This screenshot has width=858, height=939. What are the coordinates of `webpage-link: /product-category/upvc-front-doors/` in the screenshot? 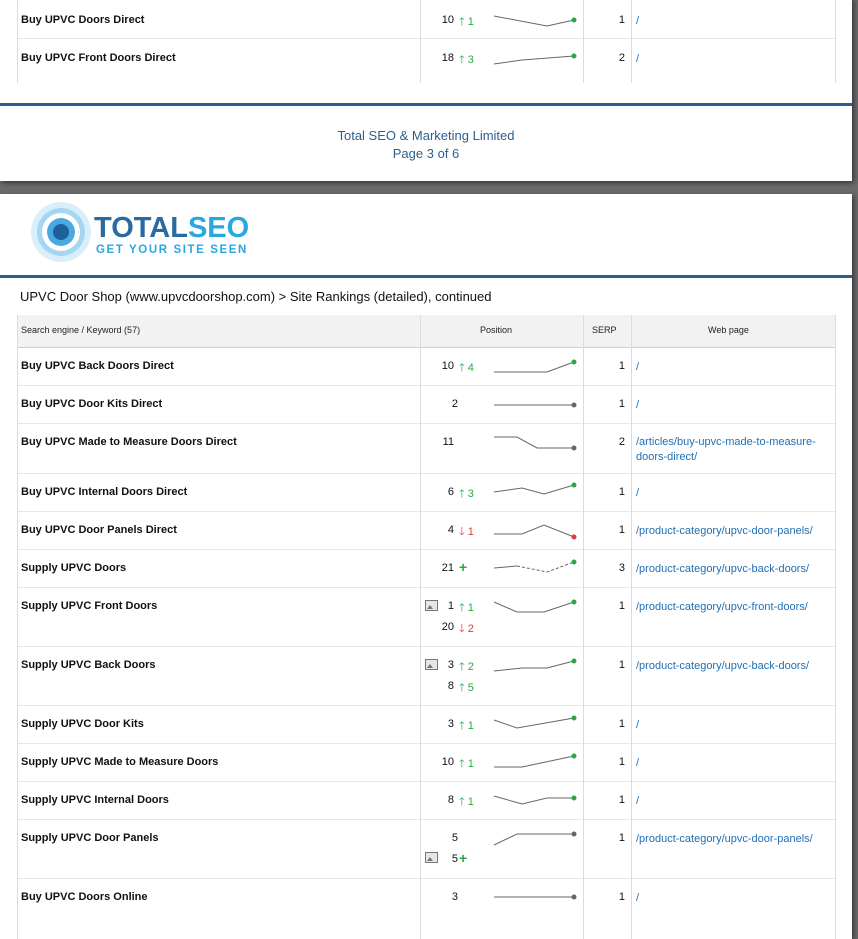 It's located at (733, 607).